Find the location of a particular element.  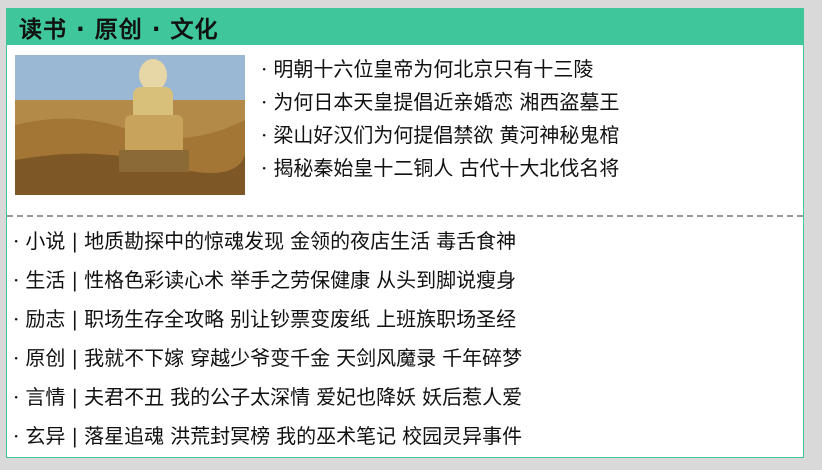

category-name-link: 励志 is located at coordinates (45, 319).